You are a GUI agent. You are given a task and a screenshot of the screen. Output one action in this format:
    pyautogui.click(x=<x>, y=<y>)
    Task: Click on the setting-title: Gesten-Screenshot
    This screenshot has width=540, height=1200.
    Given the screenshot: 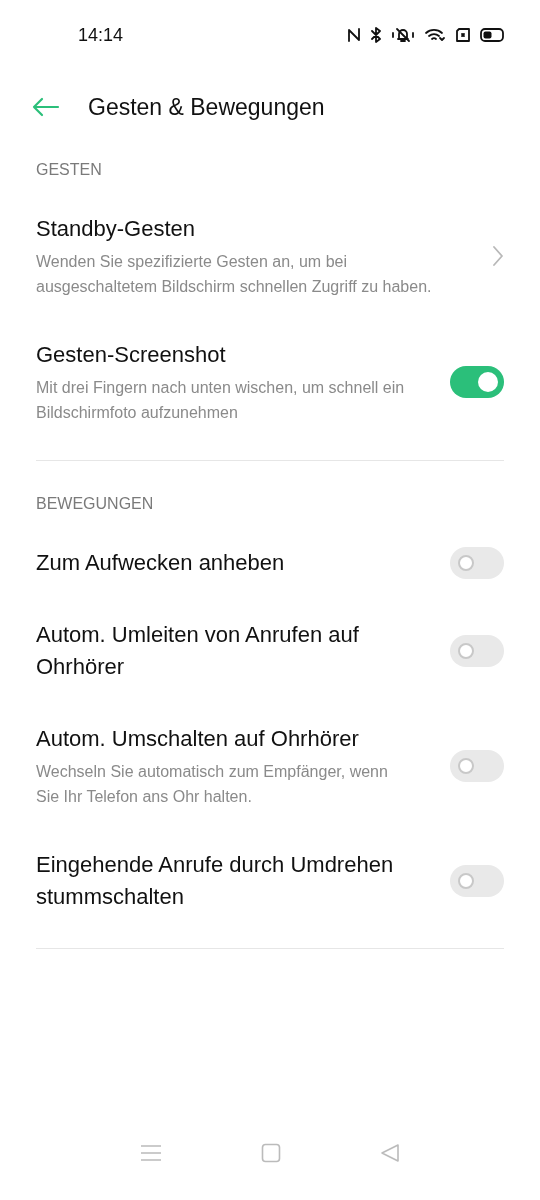 What is the action you would take?
    pyautogui.click(x=221, y=355)
    